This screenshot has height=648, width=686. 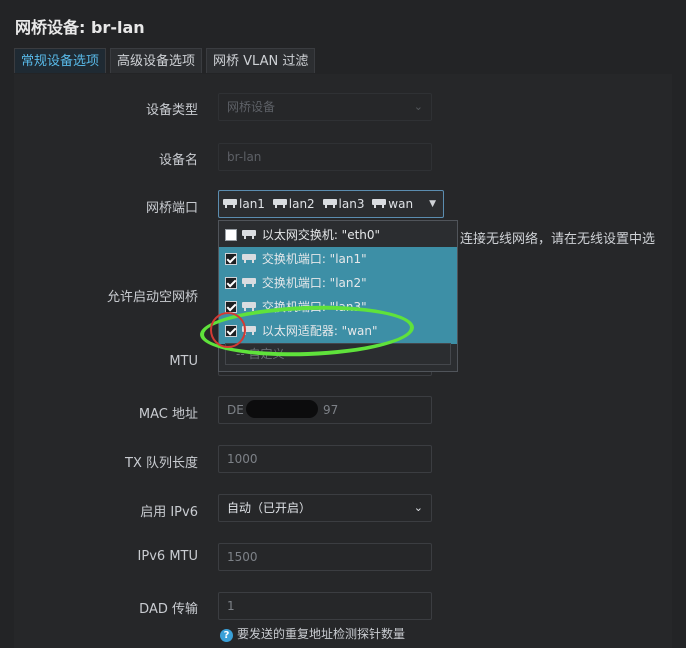 What do you see at coordinates (325, 508) in the screenshot?
I see `ipv6-select: 自动（已开启） ⌄` at bounding box center [325, 508].